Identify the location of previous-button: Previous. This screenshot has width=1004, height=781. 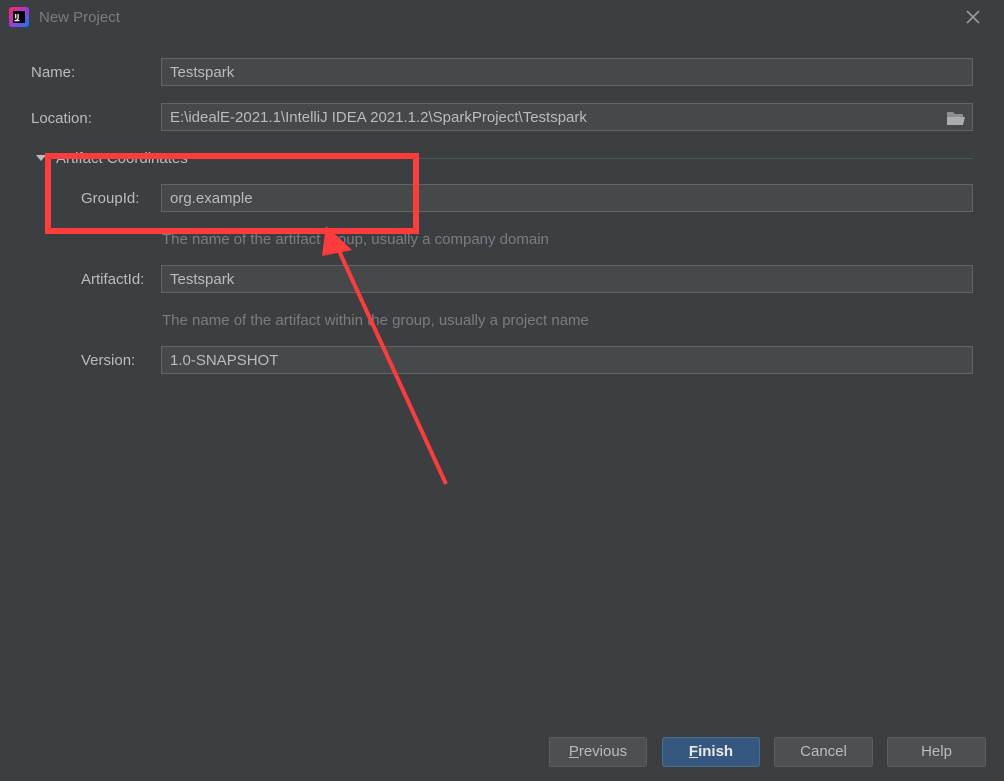
(598, 752).